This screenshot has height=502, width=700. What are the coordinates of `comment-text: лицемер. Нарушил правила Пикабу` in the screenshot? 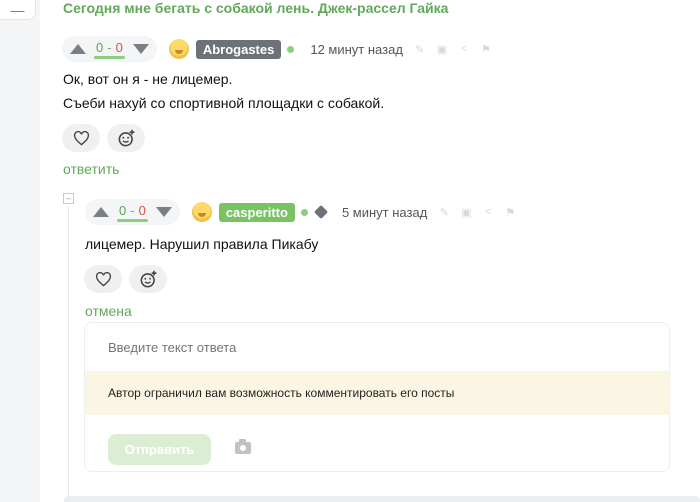 It's located at (202, 244).